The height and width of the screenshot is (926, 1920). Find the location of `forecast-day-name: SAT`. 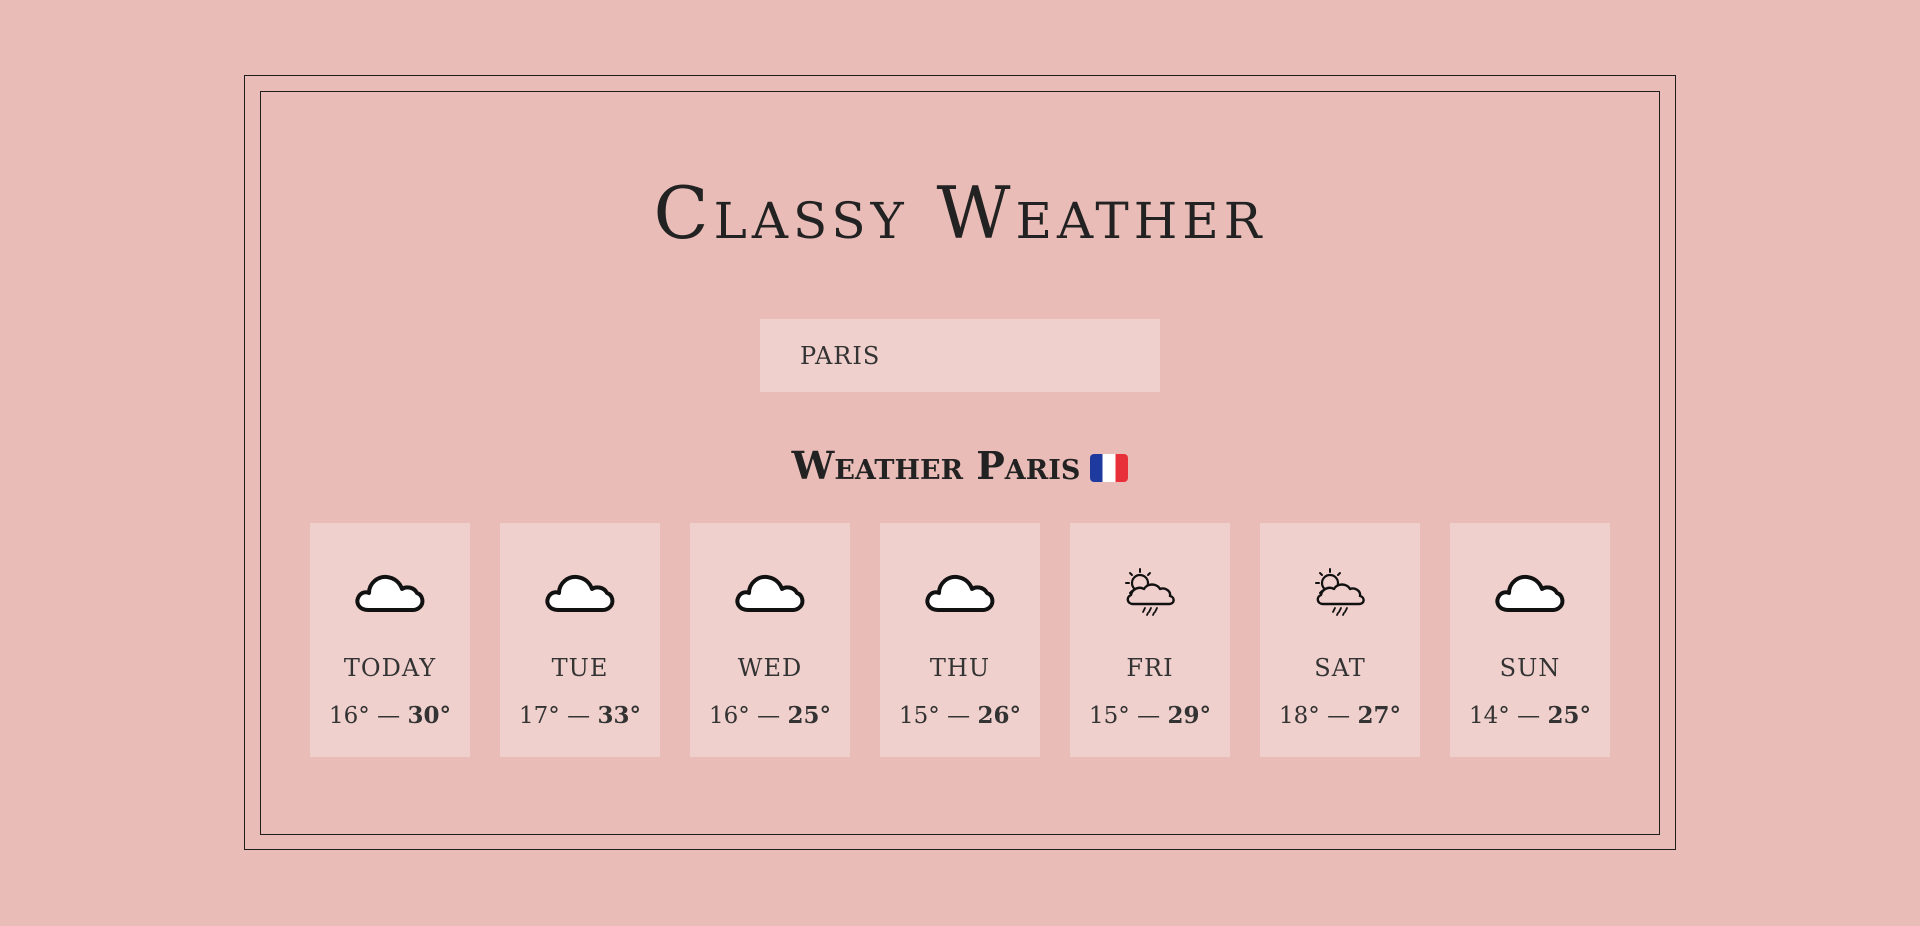

forecast-day-name: SAT is located at coordinates (1340, 668).